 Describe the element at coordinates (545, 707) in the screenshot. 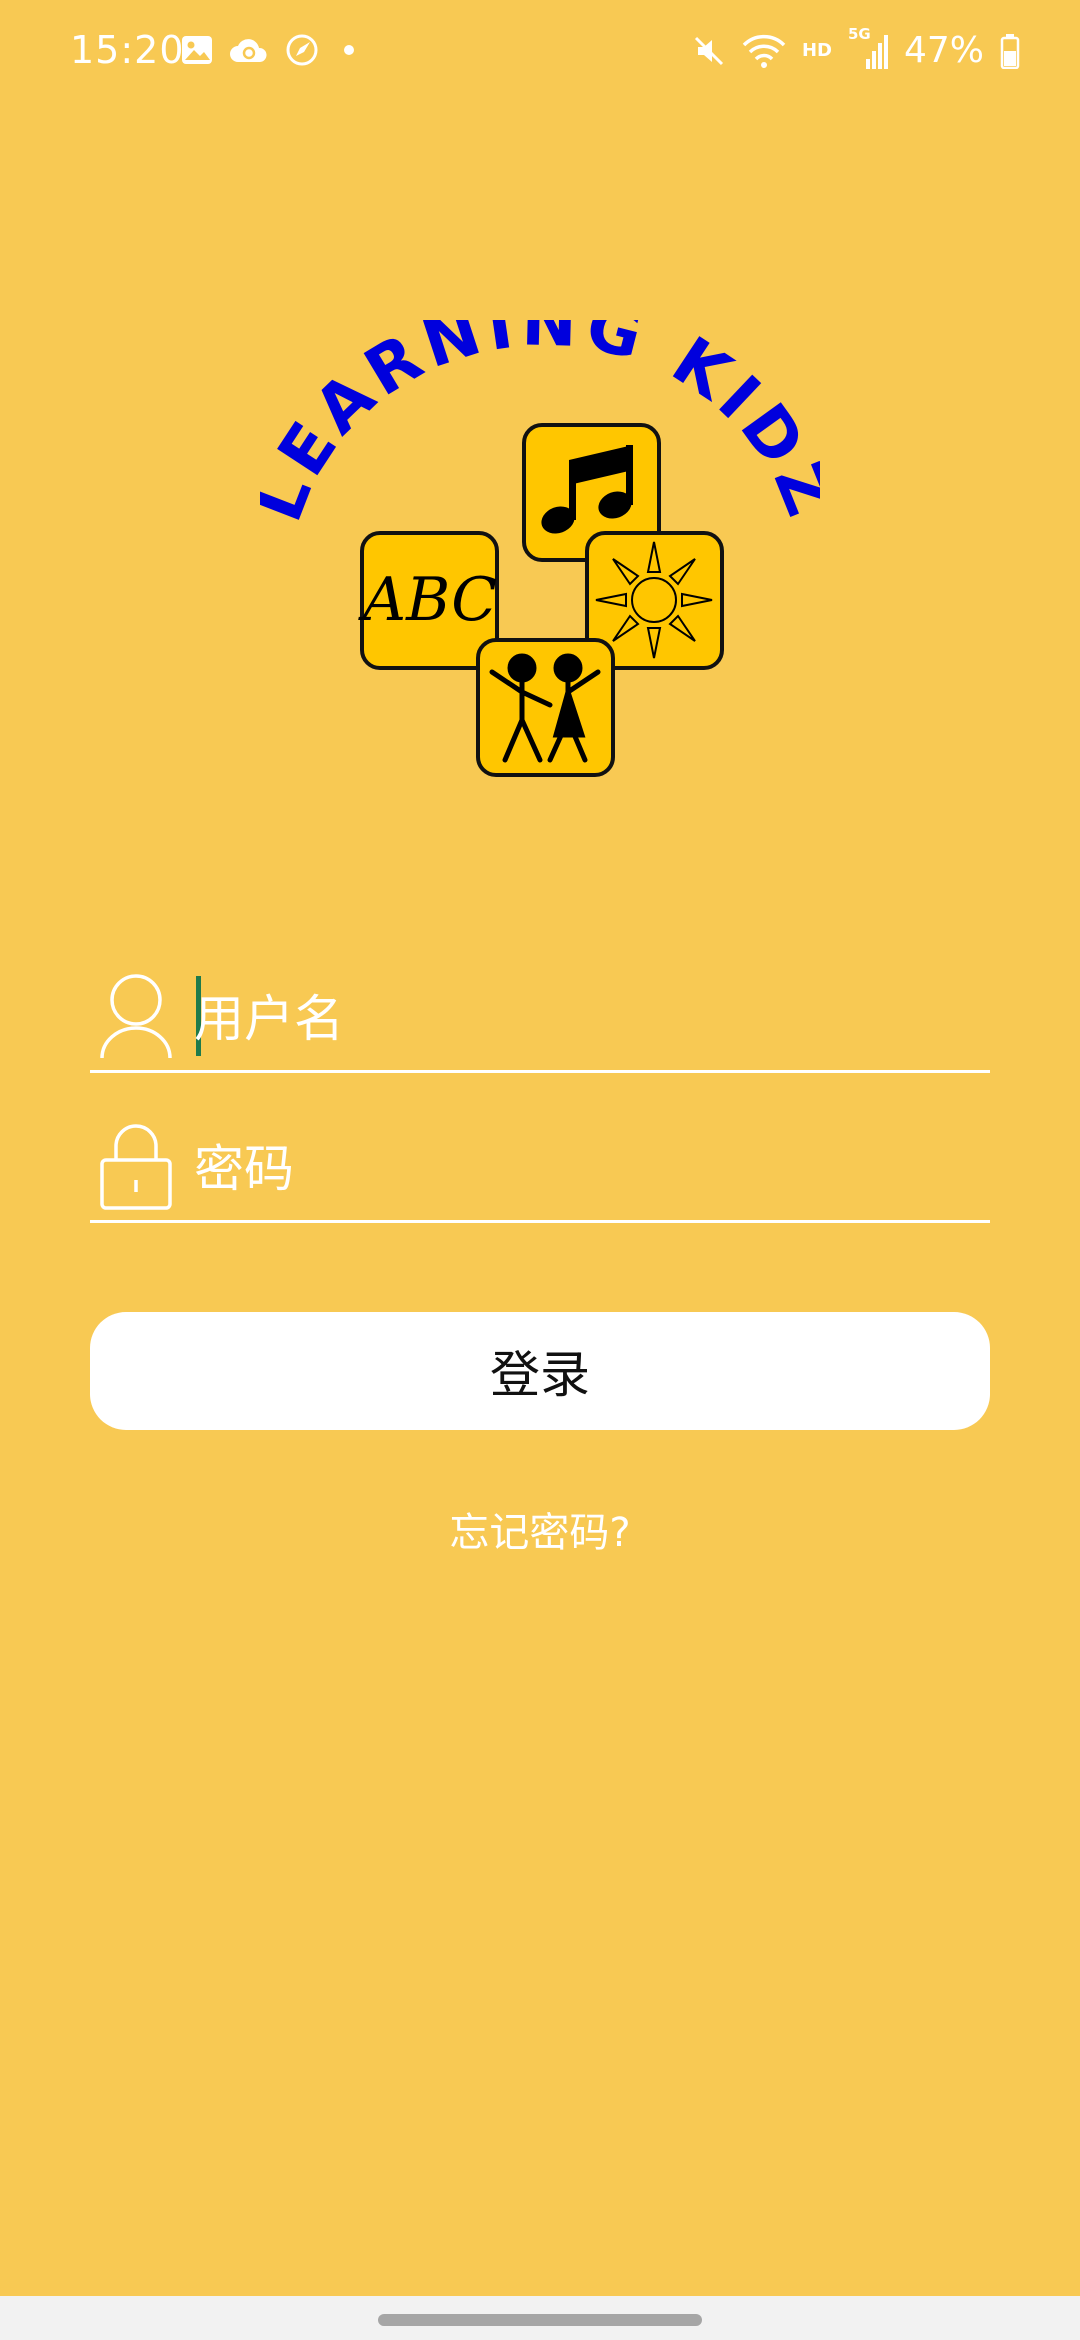

I see `kids-tile` at that location.